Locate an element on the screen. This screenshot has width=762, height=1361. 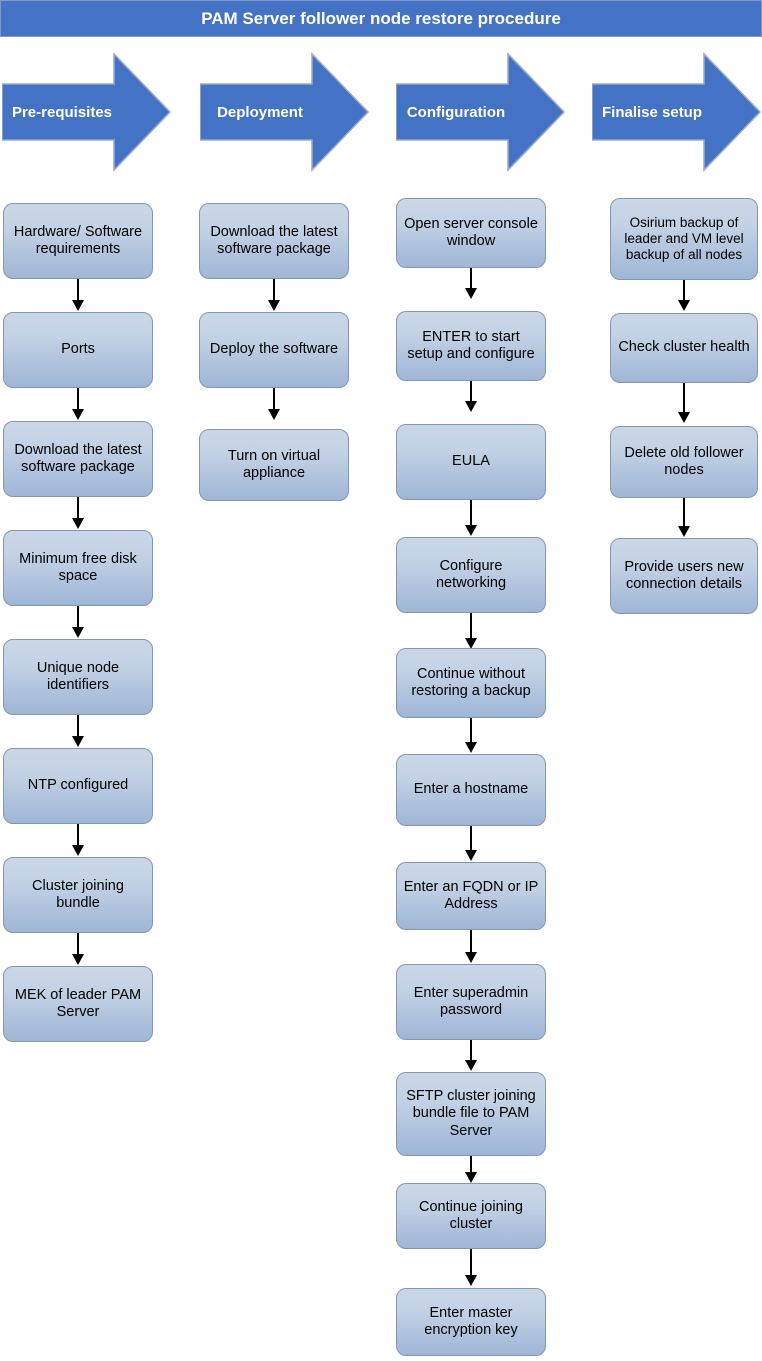
flow-step-box: EULA is located at coordinates (471, 462).